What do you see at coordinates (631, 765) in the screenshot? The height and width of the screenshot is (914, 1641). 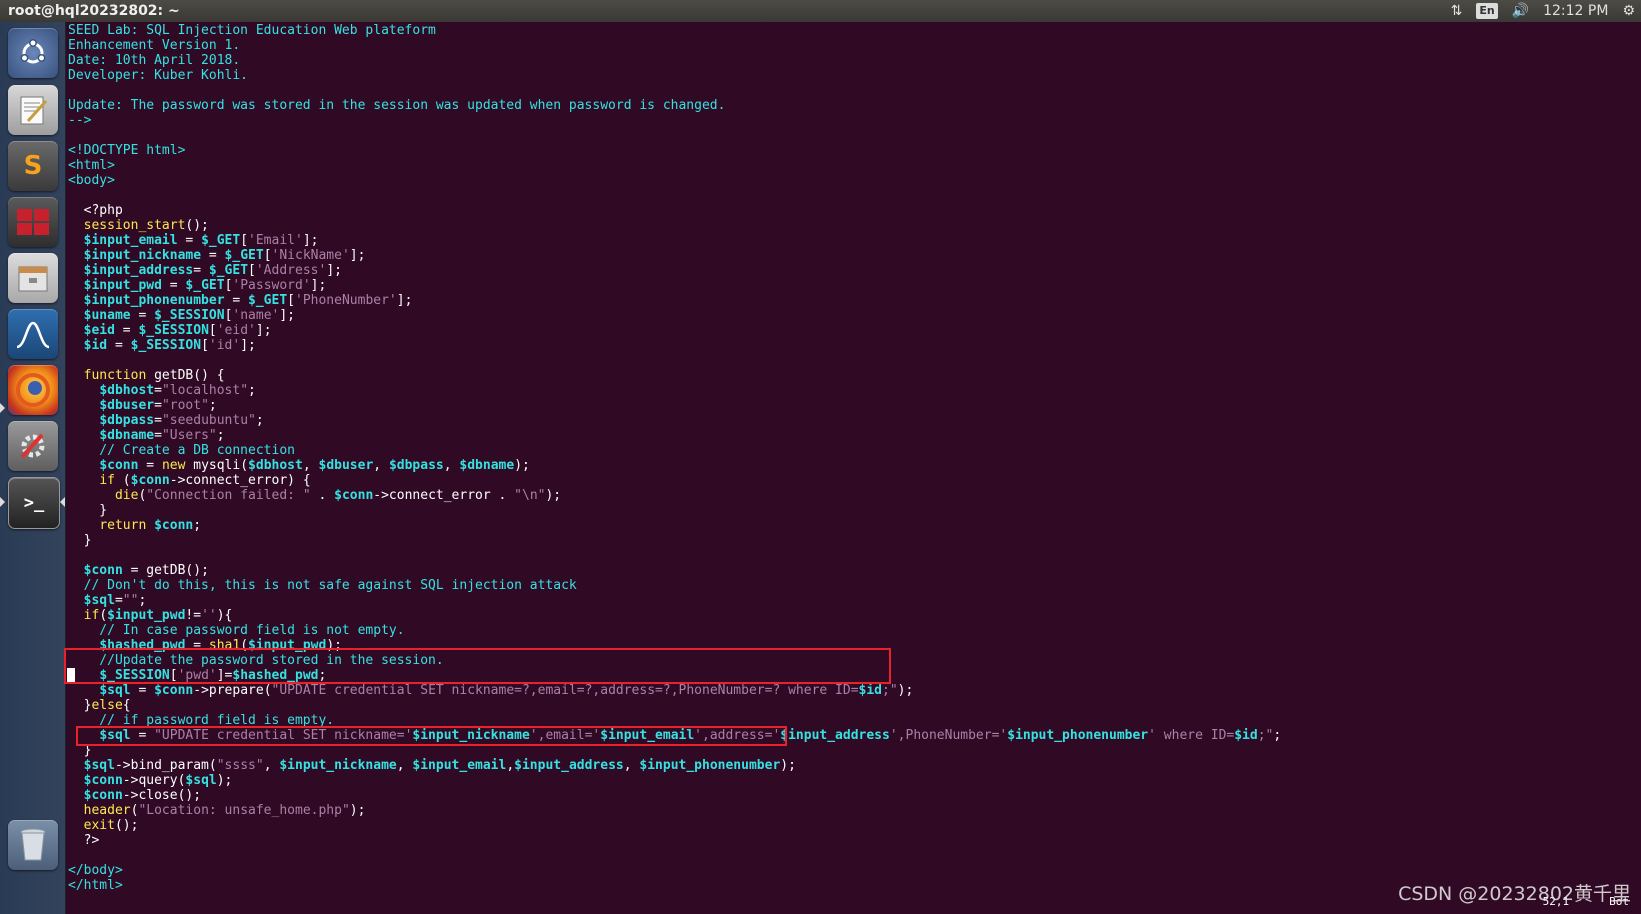 I see `code-token: ,` at bounding box center [631, 765].